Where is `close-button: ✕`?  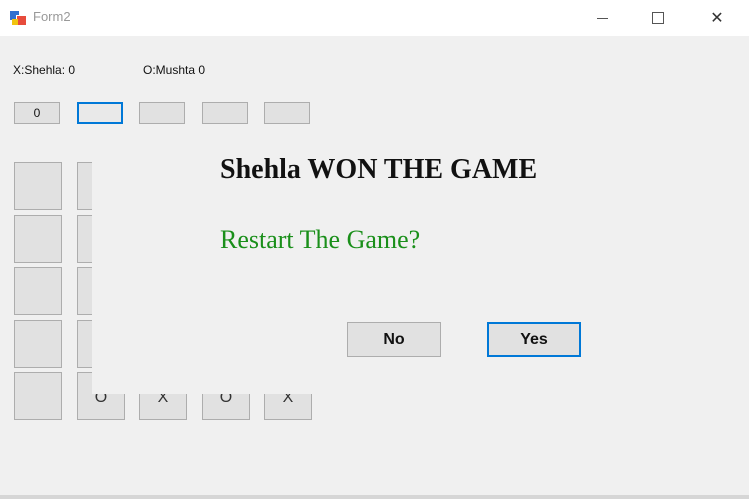
close-button: ✕ is located at coordinates (717, 18).